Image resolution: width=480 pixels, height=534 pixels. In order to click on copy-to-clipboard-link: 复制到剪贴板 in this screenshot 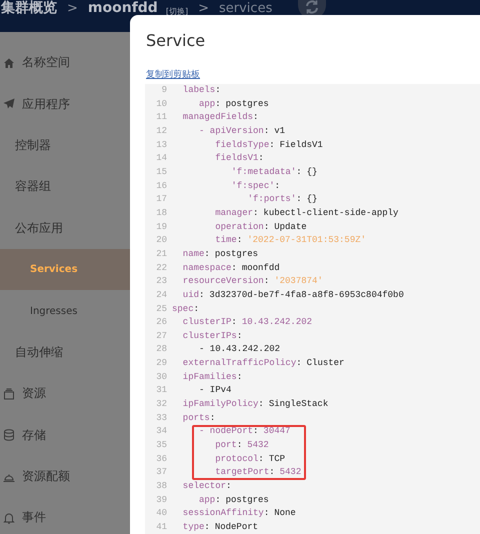, I will do `click(173, 74)`.